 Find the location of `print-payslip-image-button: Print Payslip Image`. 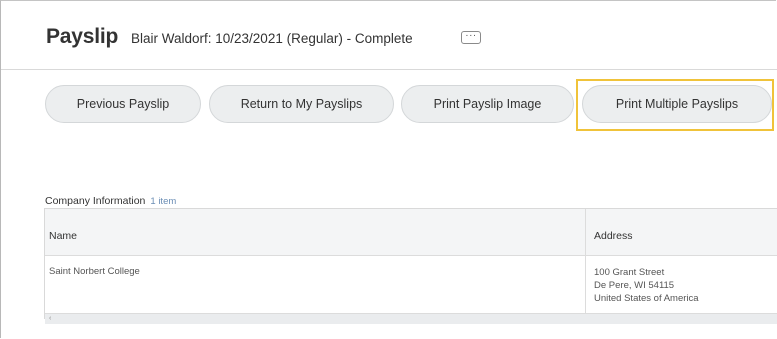

print-payslip-image-button: Print Payslip Image is located at coordinates (487, 104).